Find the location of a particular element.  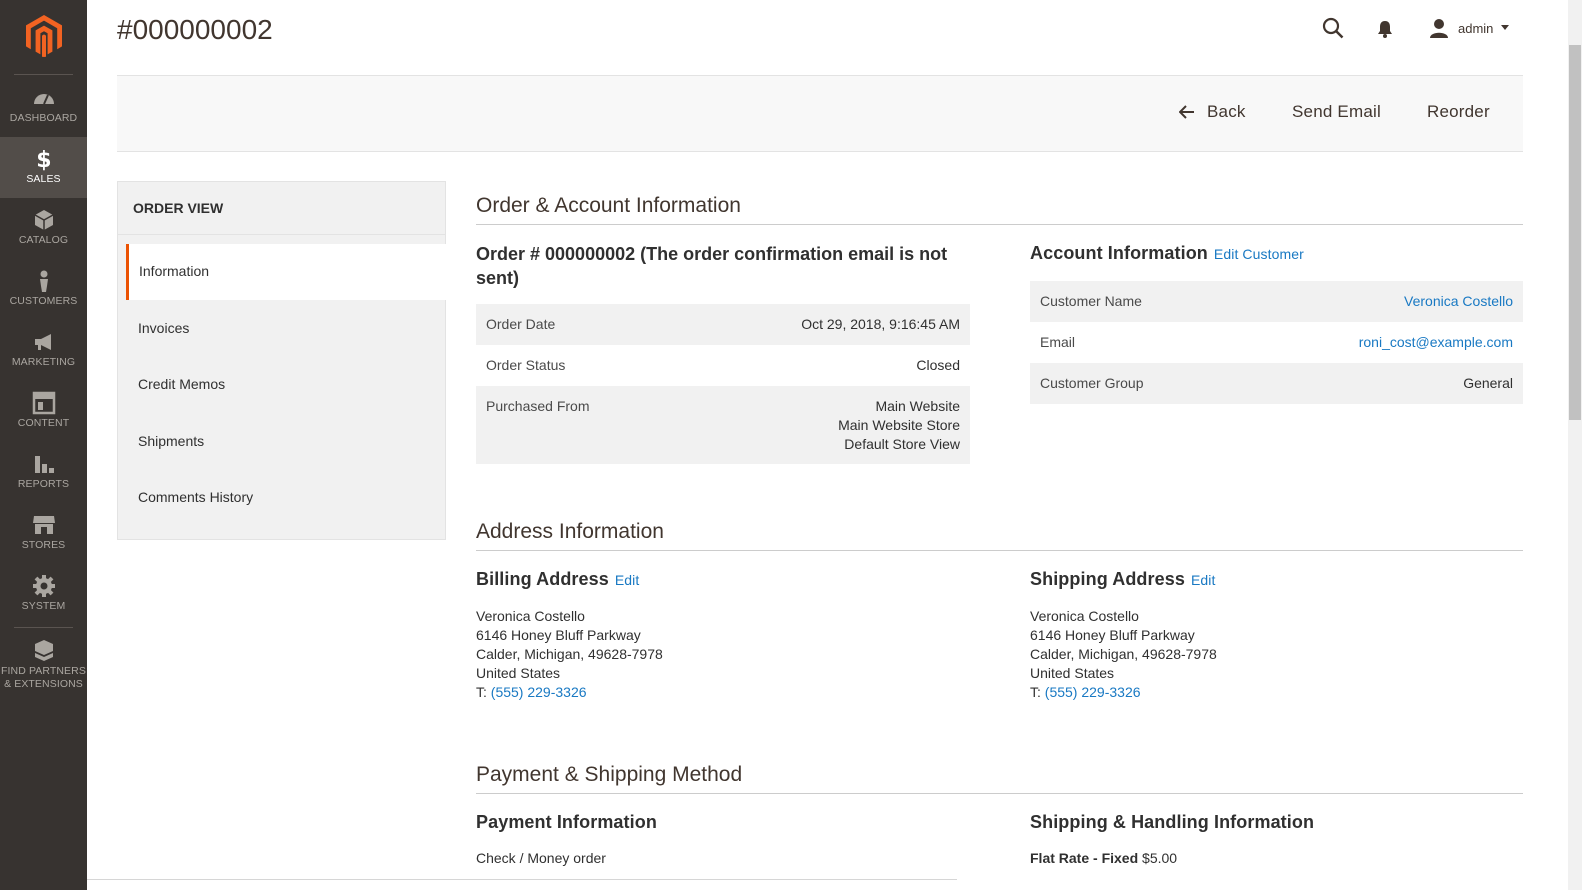

nav-sales: $ SALES is located at coordinates (43, 167).